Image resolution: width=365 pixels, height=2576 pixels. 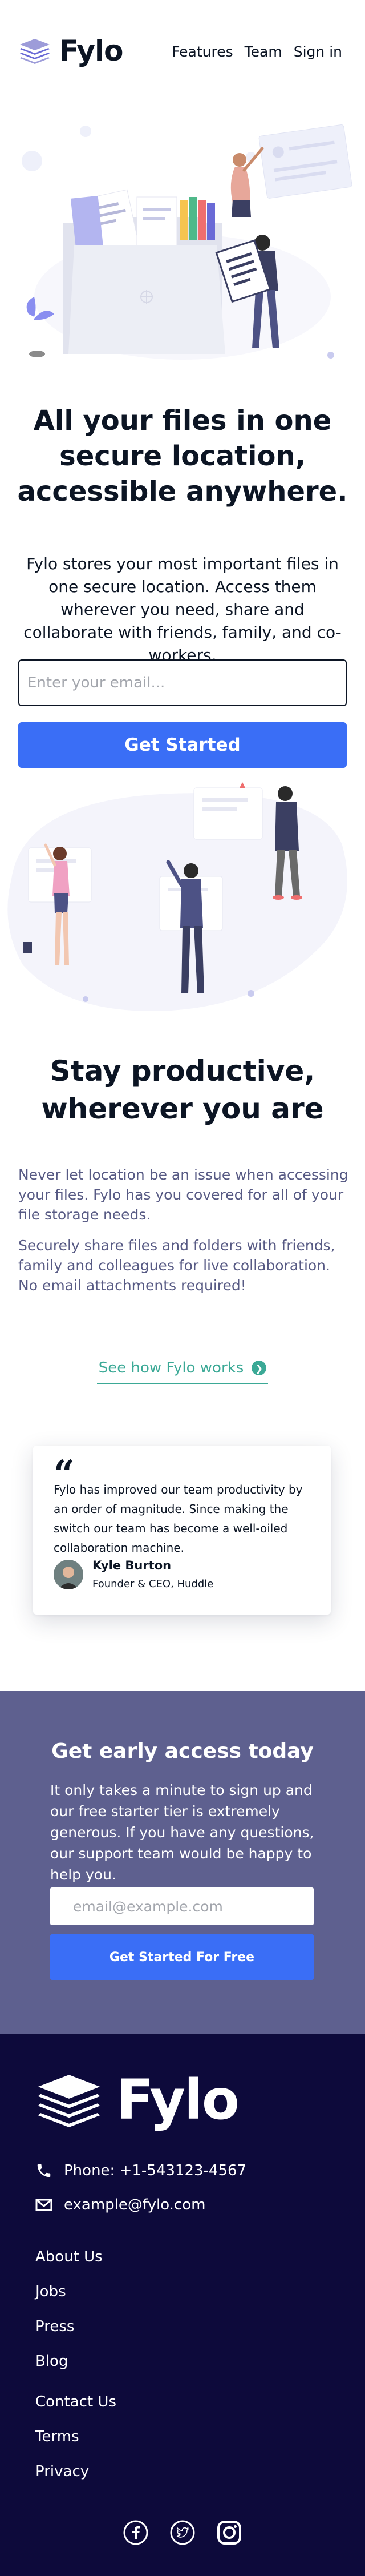 What do you see at coordinates (153, 1584) in the screenshot?
I see `testimonial-role: Founder & CEO, Huddle` at bounding box center [153, 1584].